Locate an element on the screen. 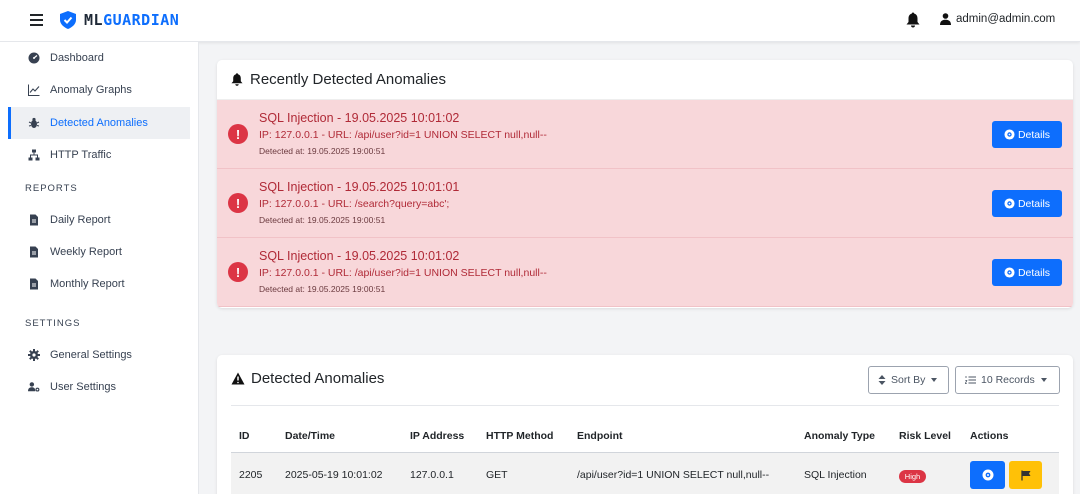 This screenshot has height=494, width=1080. flag-icon is located at coordinates (1025, 475).